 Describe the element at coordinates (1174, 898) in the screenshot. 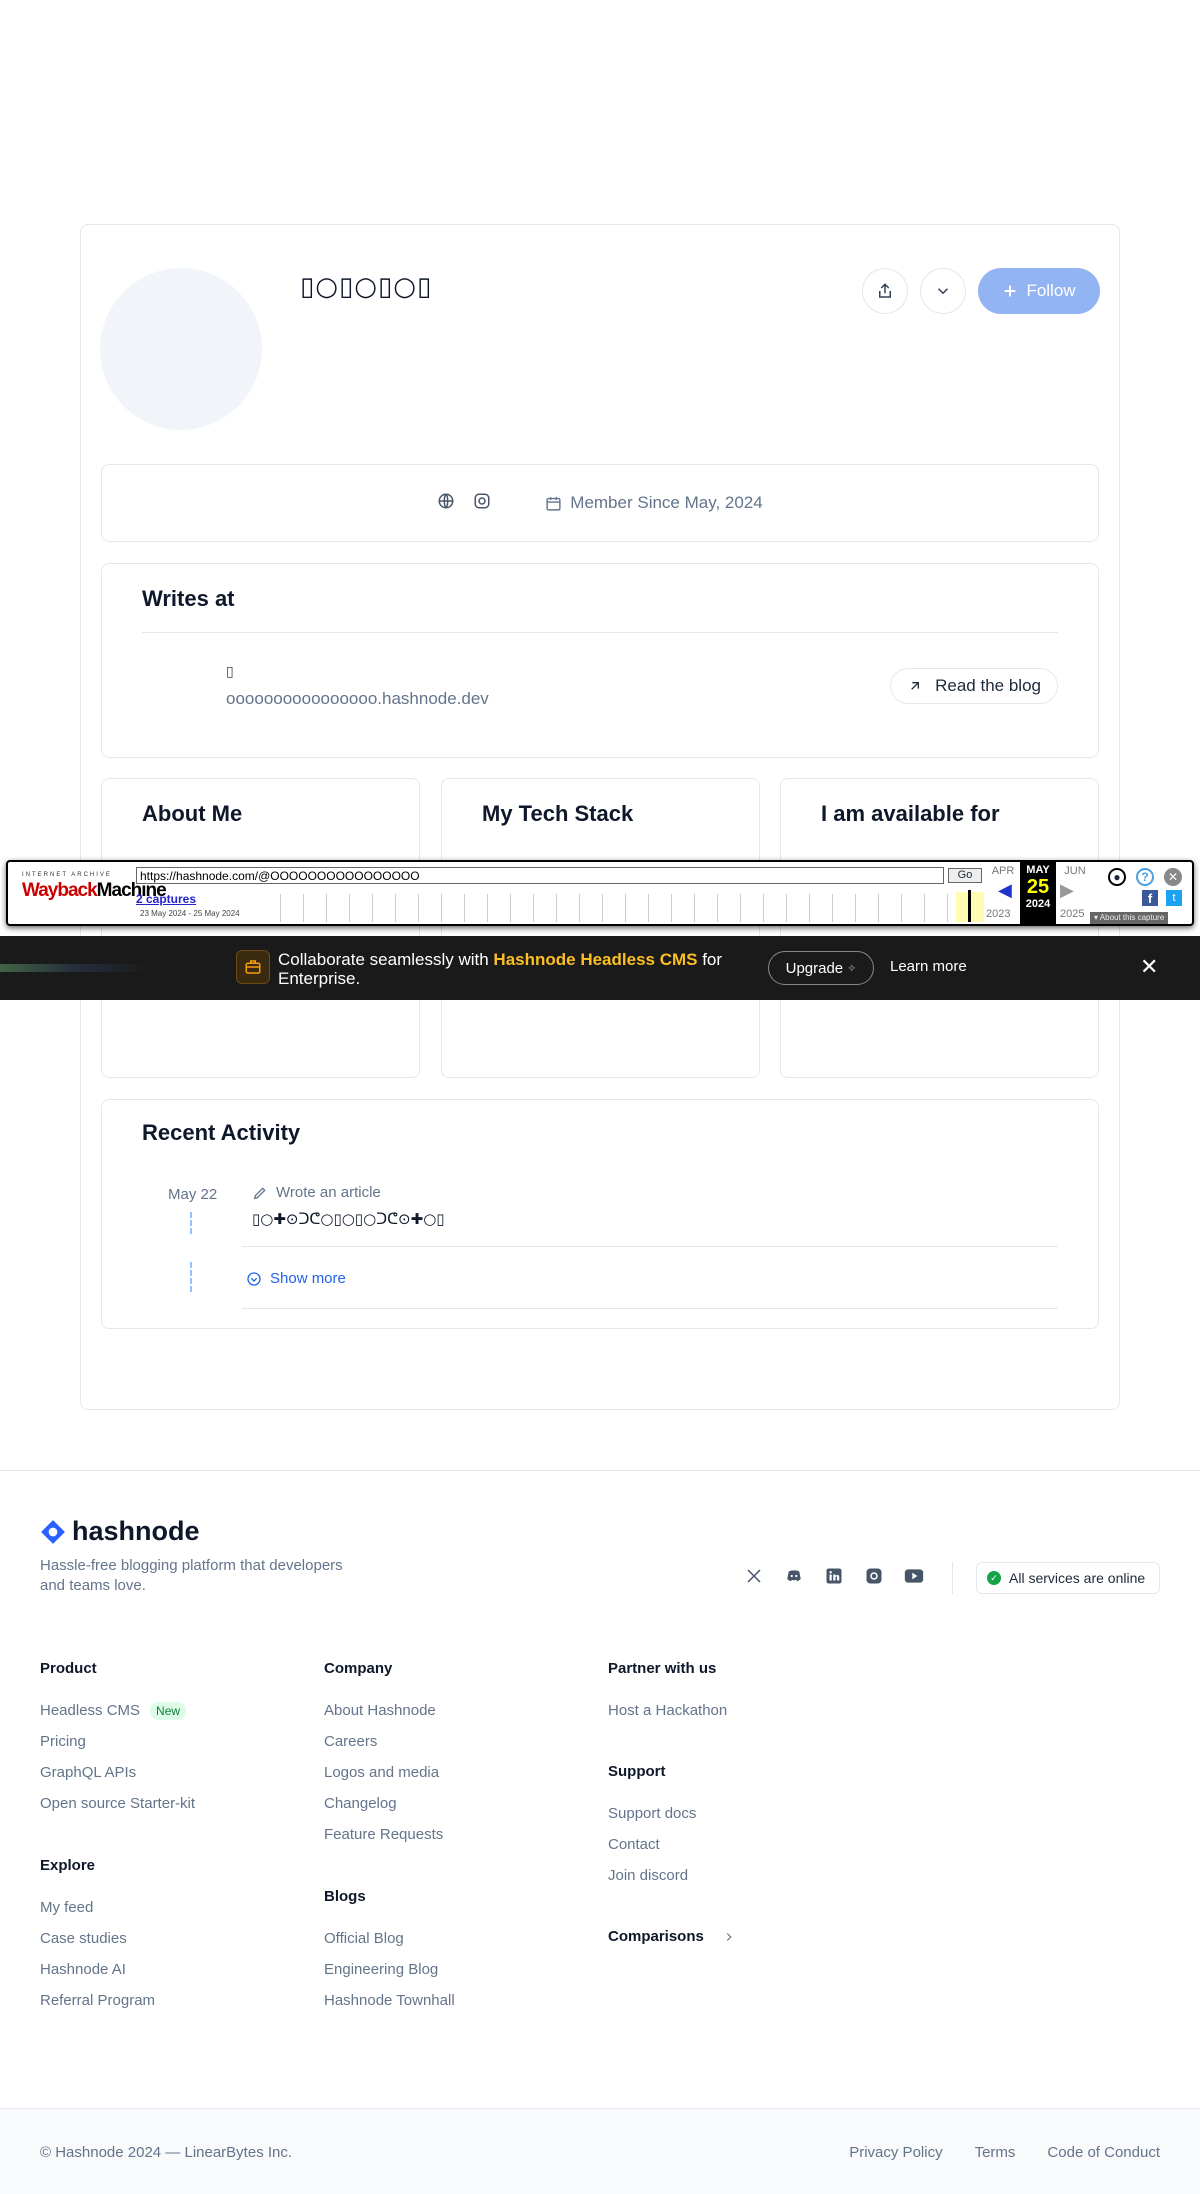

I see `twitter-icon: t` at that location.